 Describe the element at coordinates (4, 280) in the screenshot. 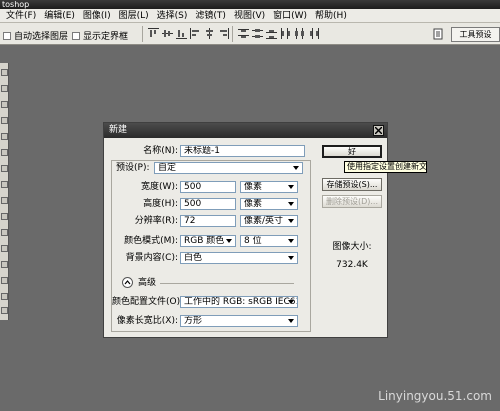

I see `type-tool-icon` at that location.